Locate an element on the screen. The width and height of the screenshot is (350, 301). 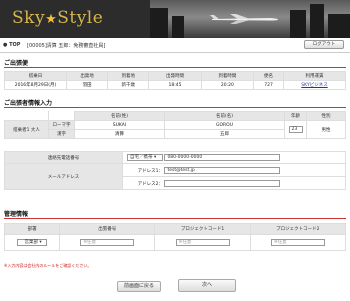
kanji-first-name: 五郎 is located at coordinates (224, 134).